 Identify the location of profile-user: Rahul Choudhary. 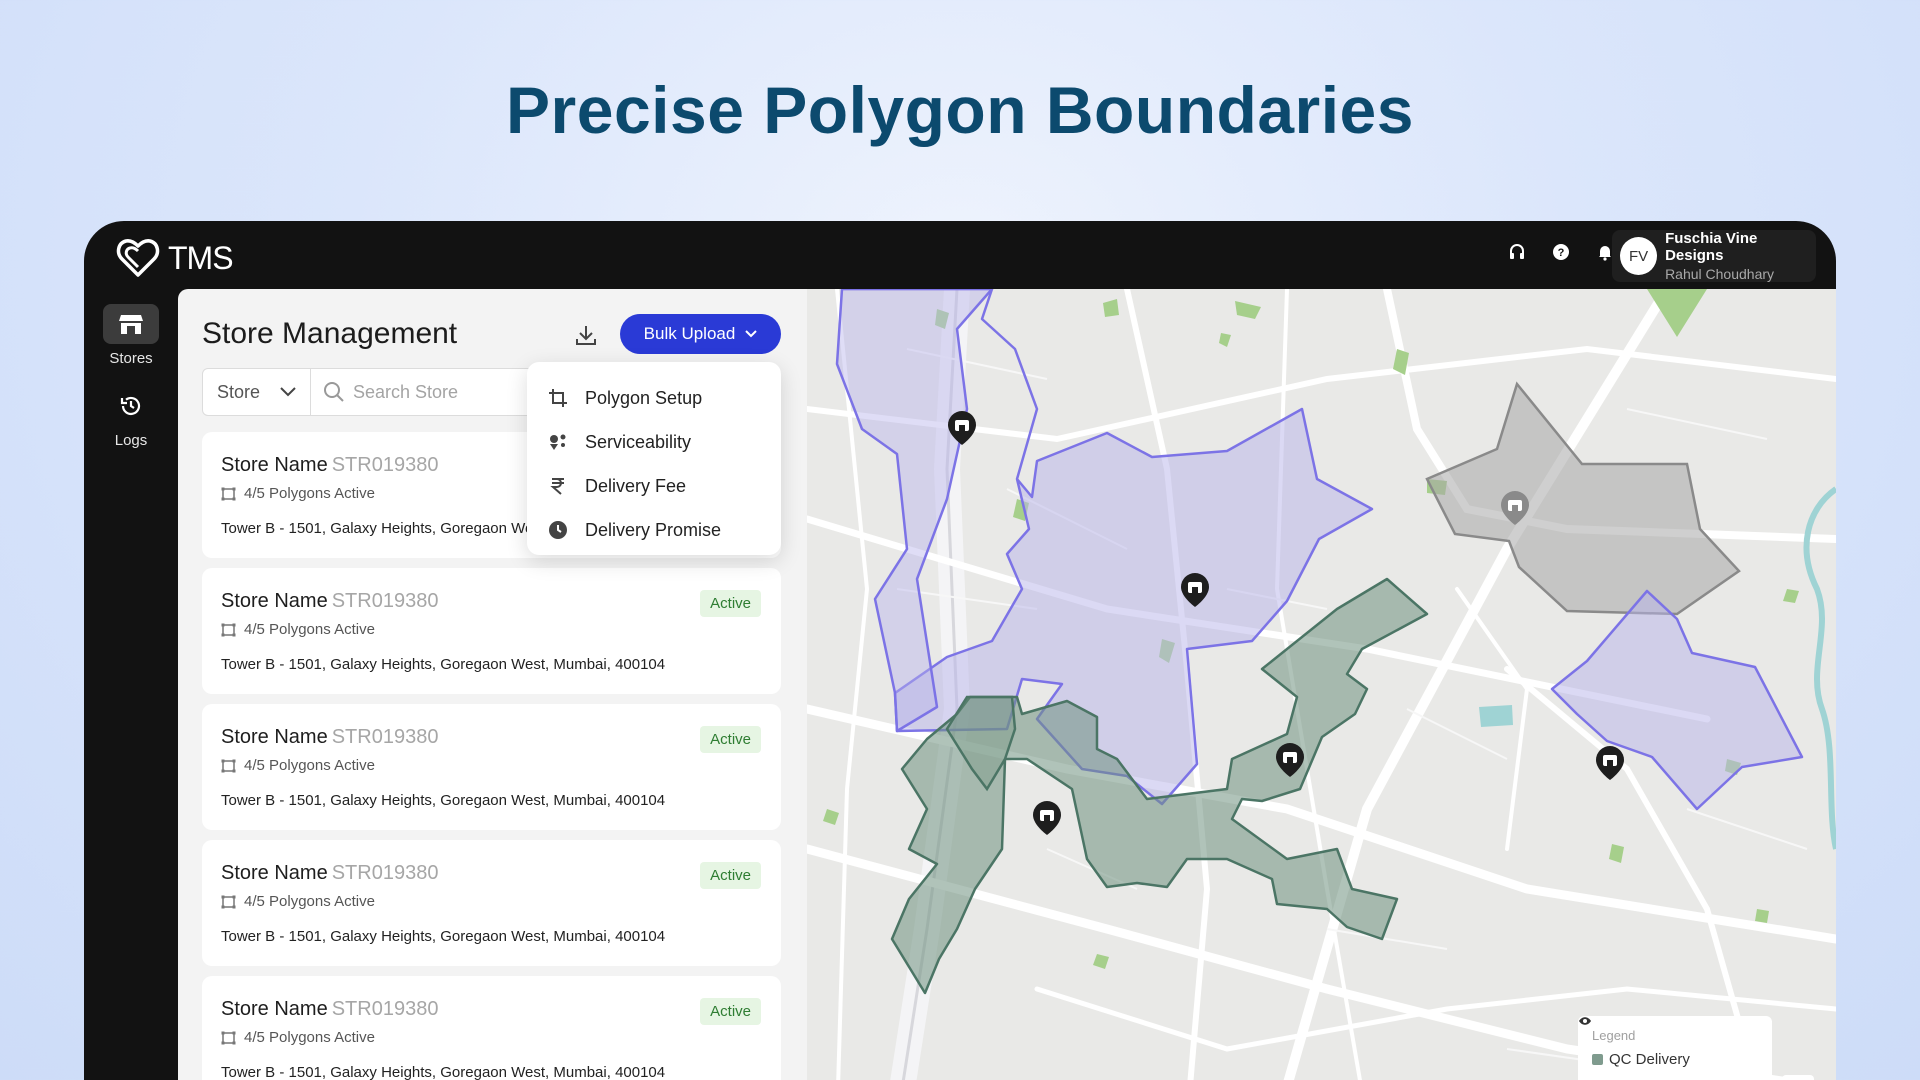
(1720, 274).